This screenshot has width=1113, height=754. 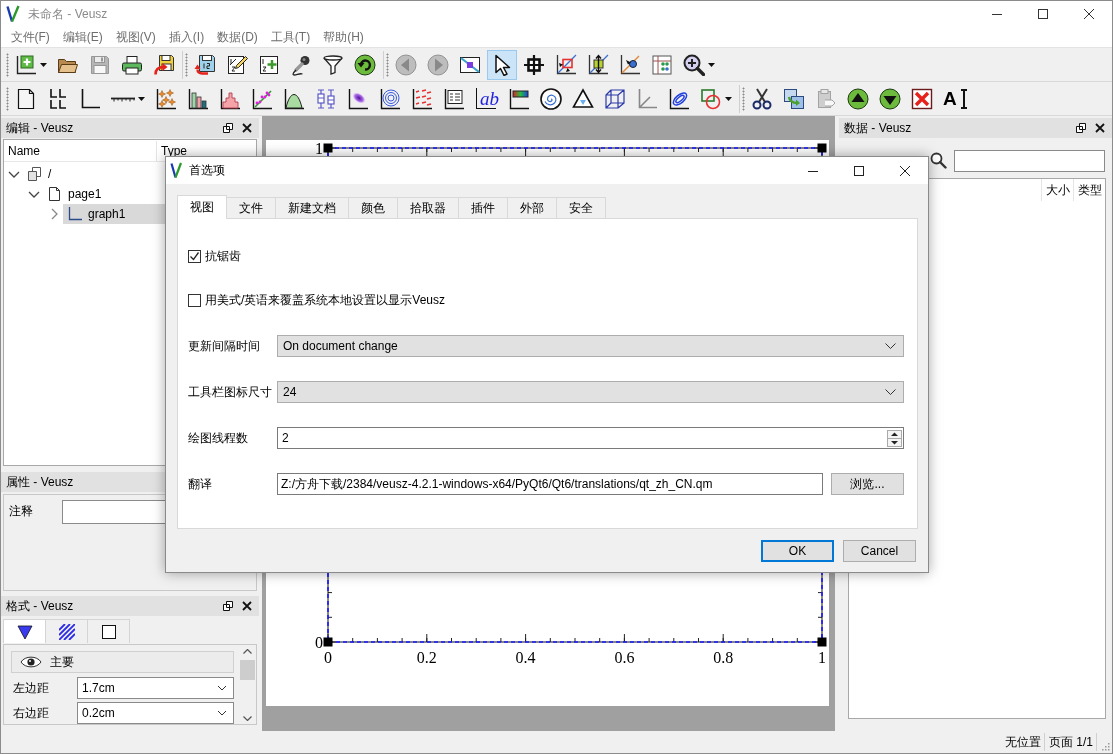 I want to click on colorbar-icon, so click(x=519, y=98).